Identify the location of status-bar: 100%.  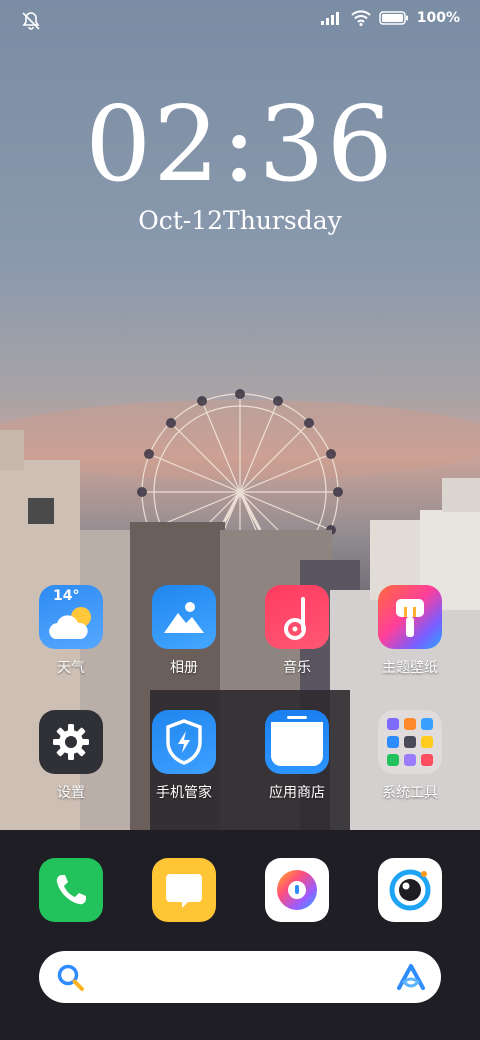
(240, 20).